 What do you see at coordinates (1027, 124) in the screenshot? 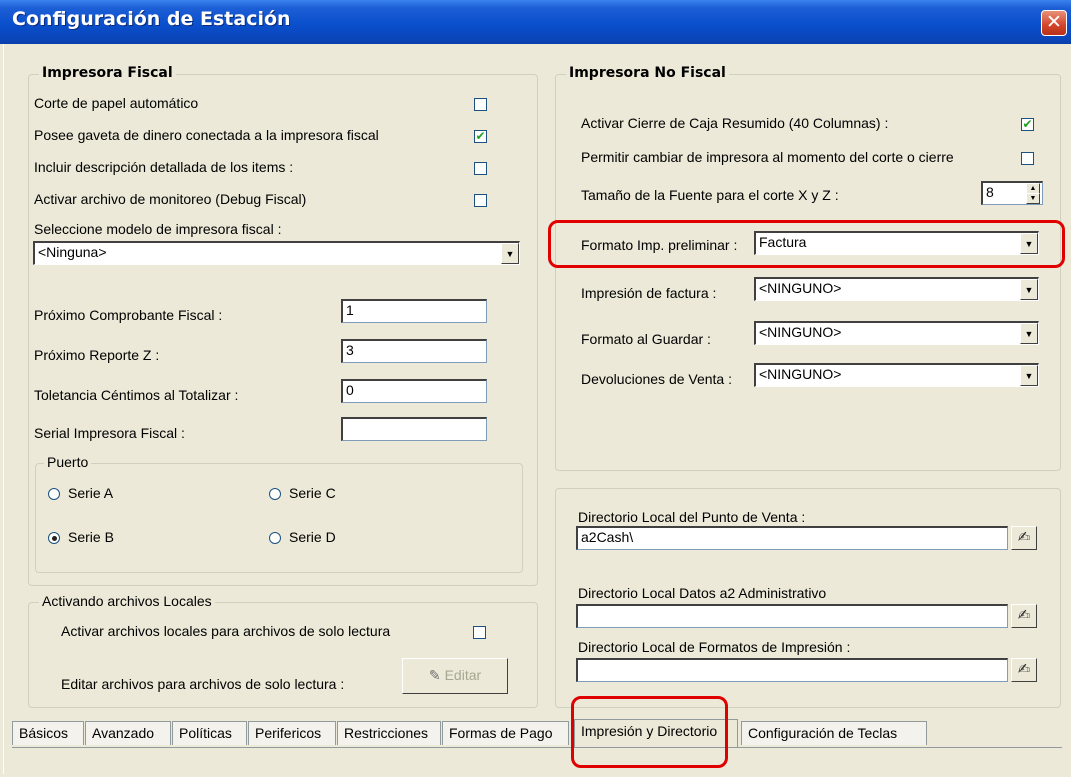
I see `summary-close-checkbox: ✔` at bounding box center [1027, 124].